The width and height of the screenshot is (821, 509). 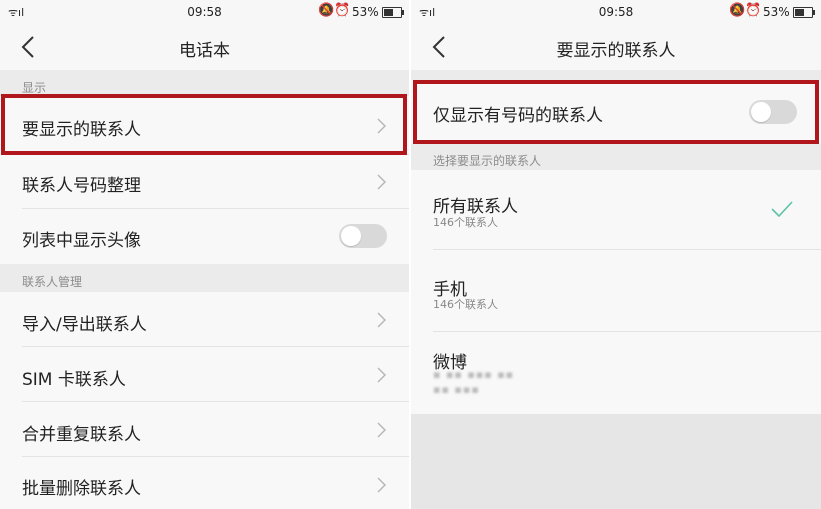 I want to click on row-merge-duplicates: 合并重复联系人, so click(x=204, y=429).